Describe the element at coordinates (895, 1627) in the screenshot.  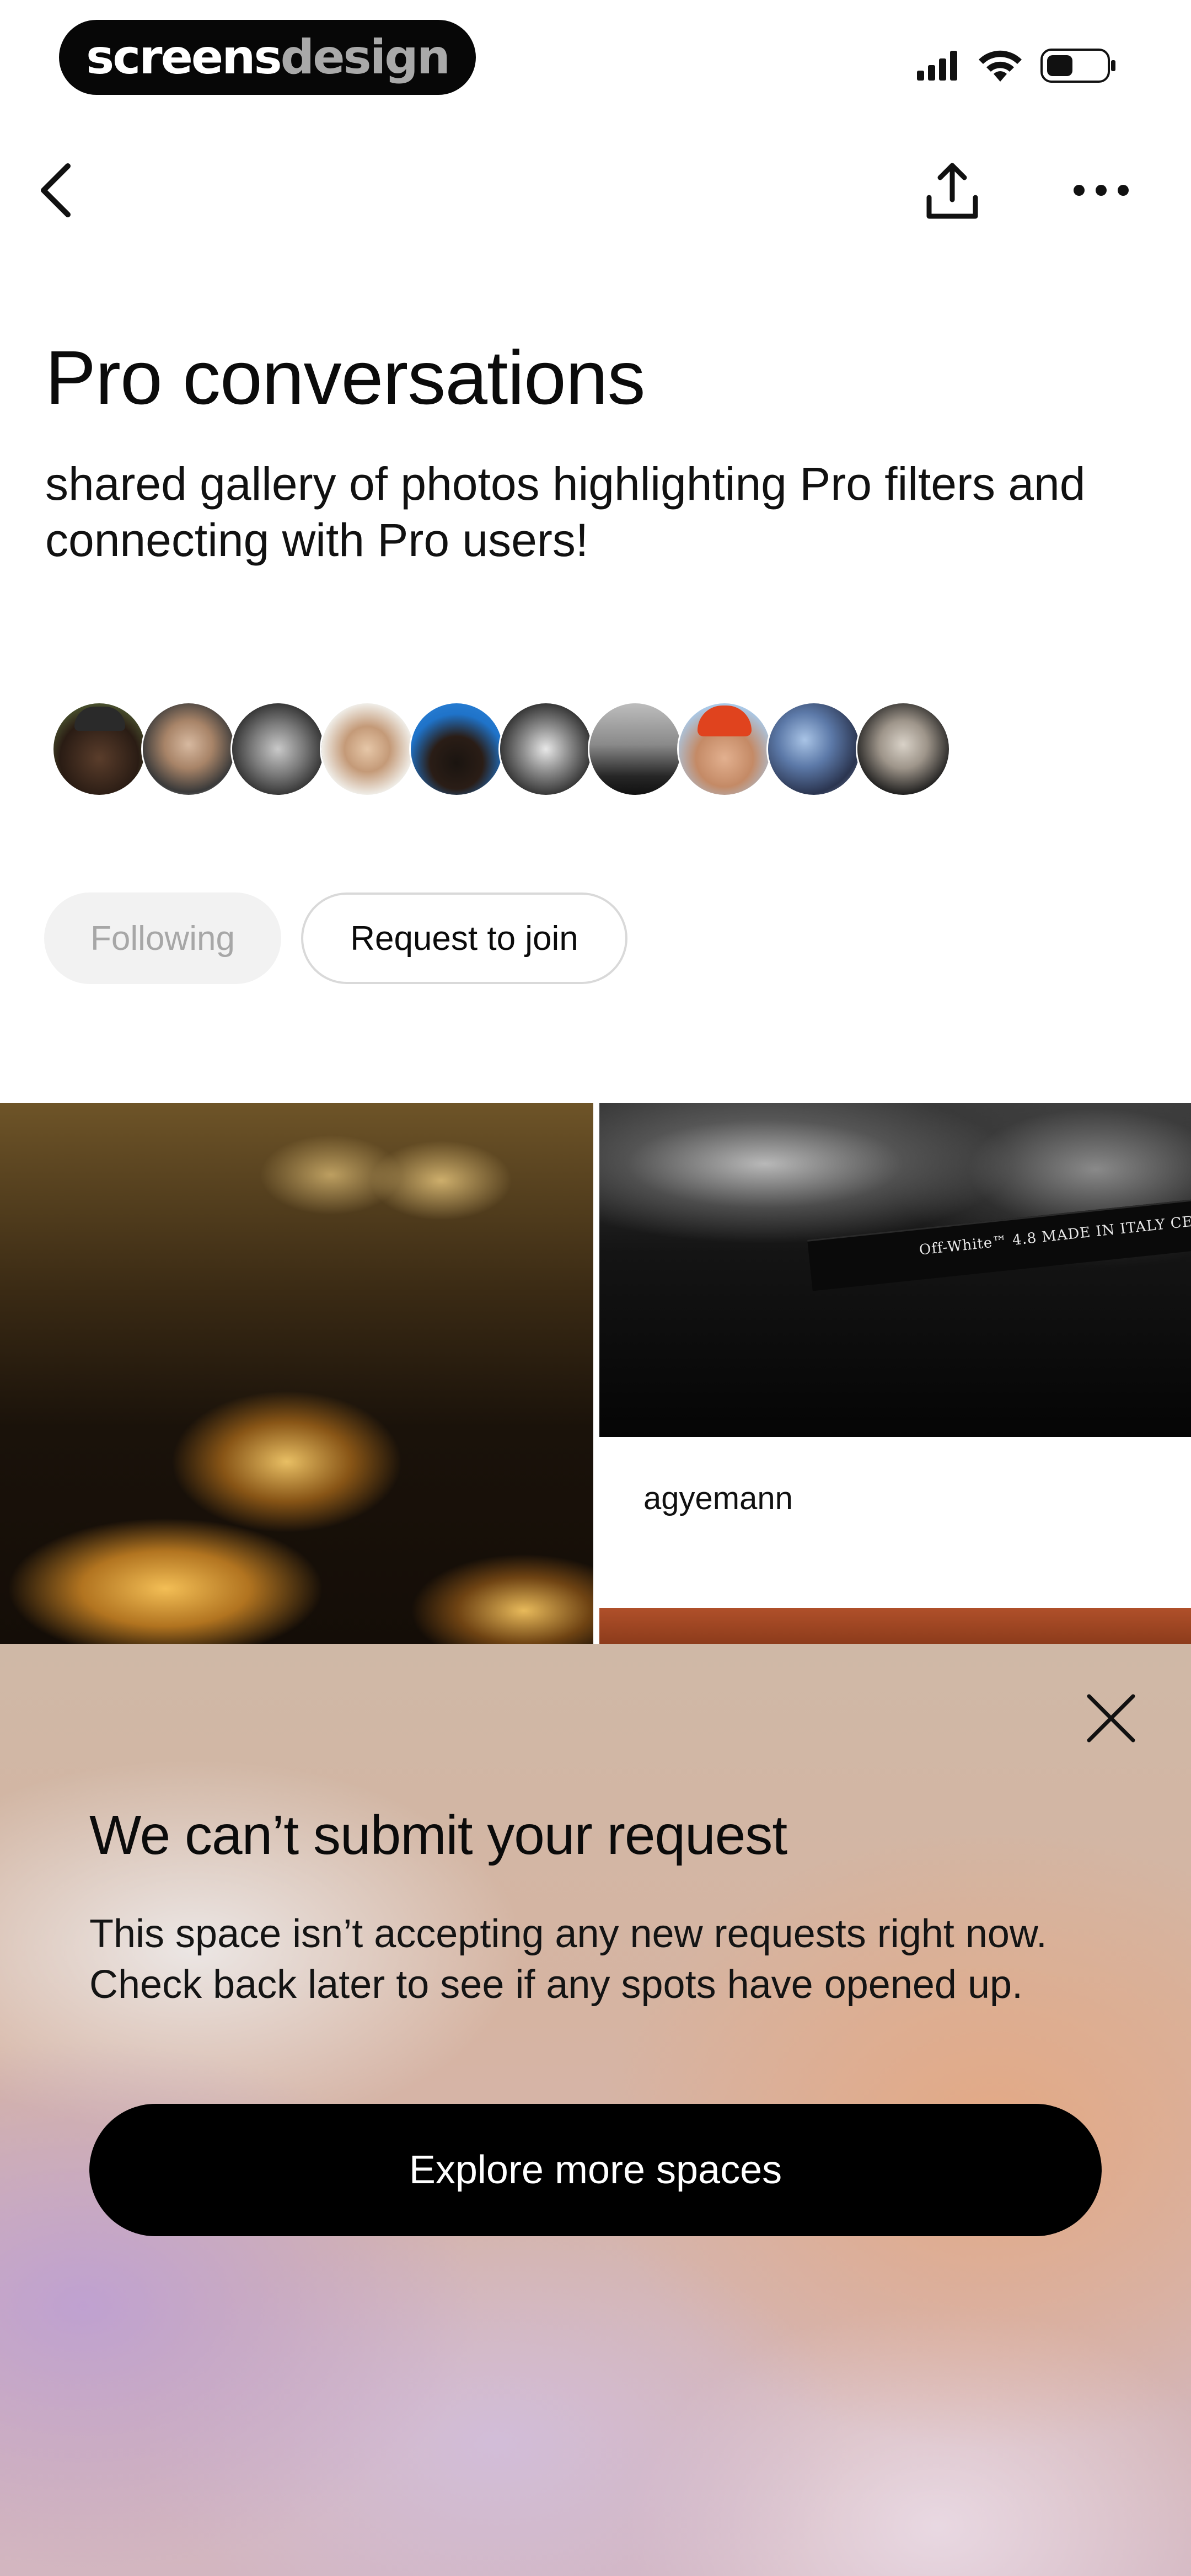
I see `gallery-photo-rust` at that location.